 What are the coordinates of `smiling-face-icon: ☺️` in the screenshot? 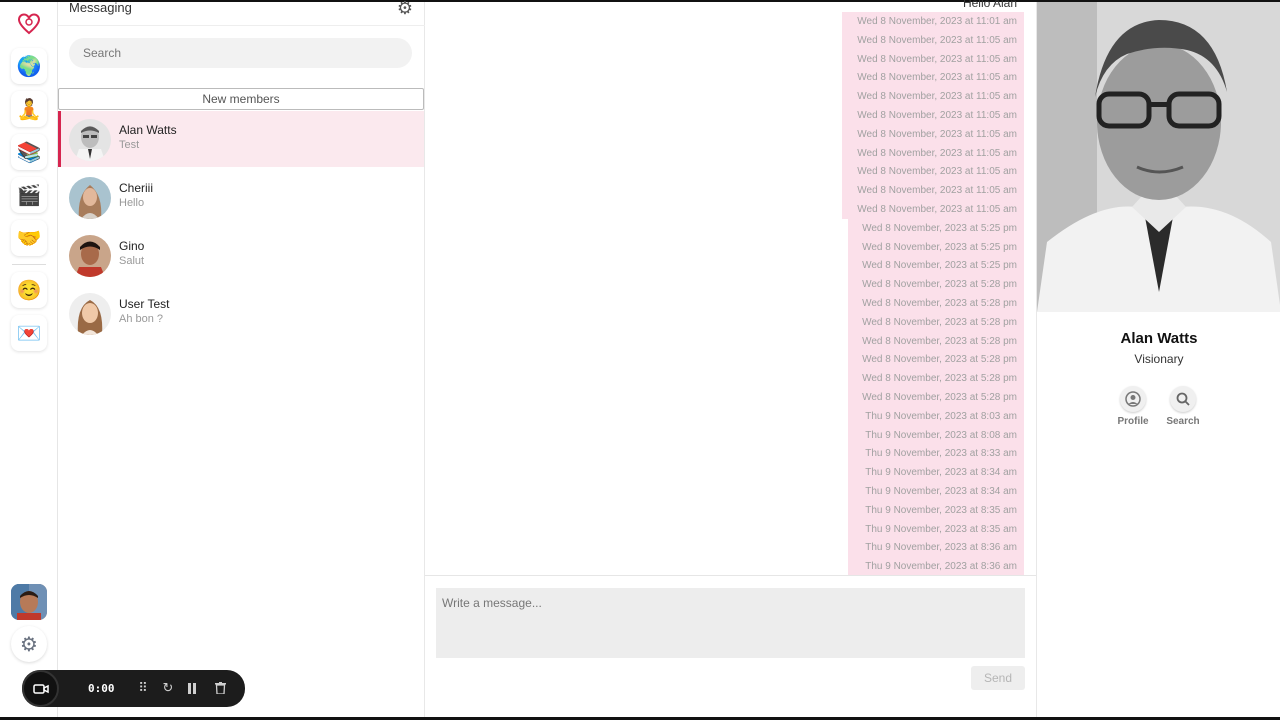 It's located at (29, 290).